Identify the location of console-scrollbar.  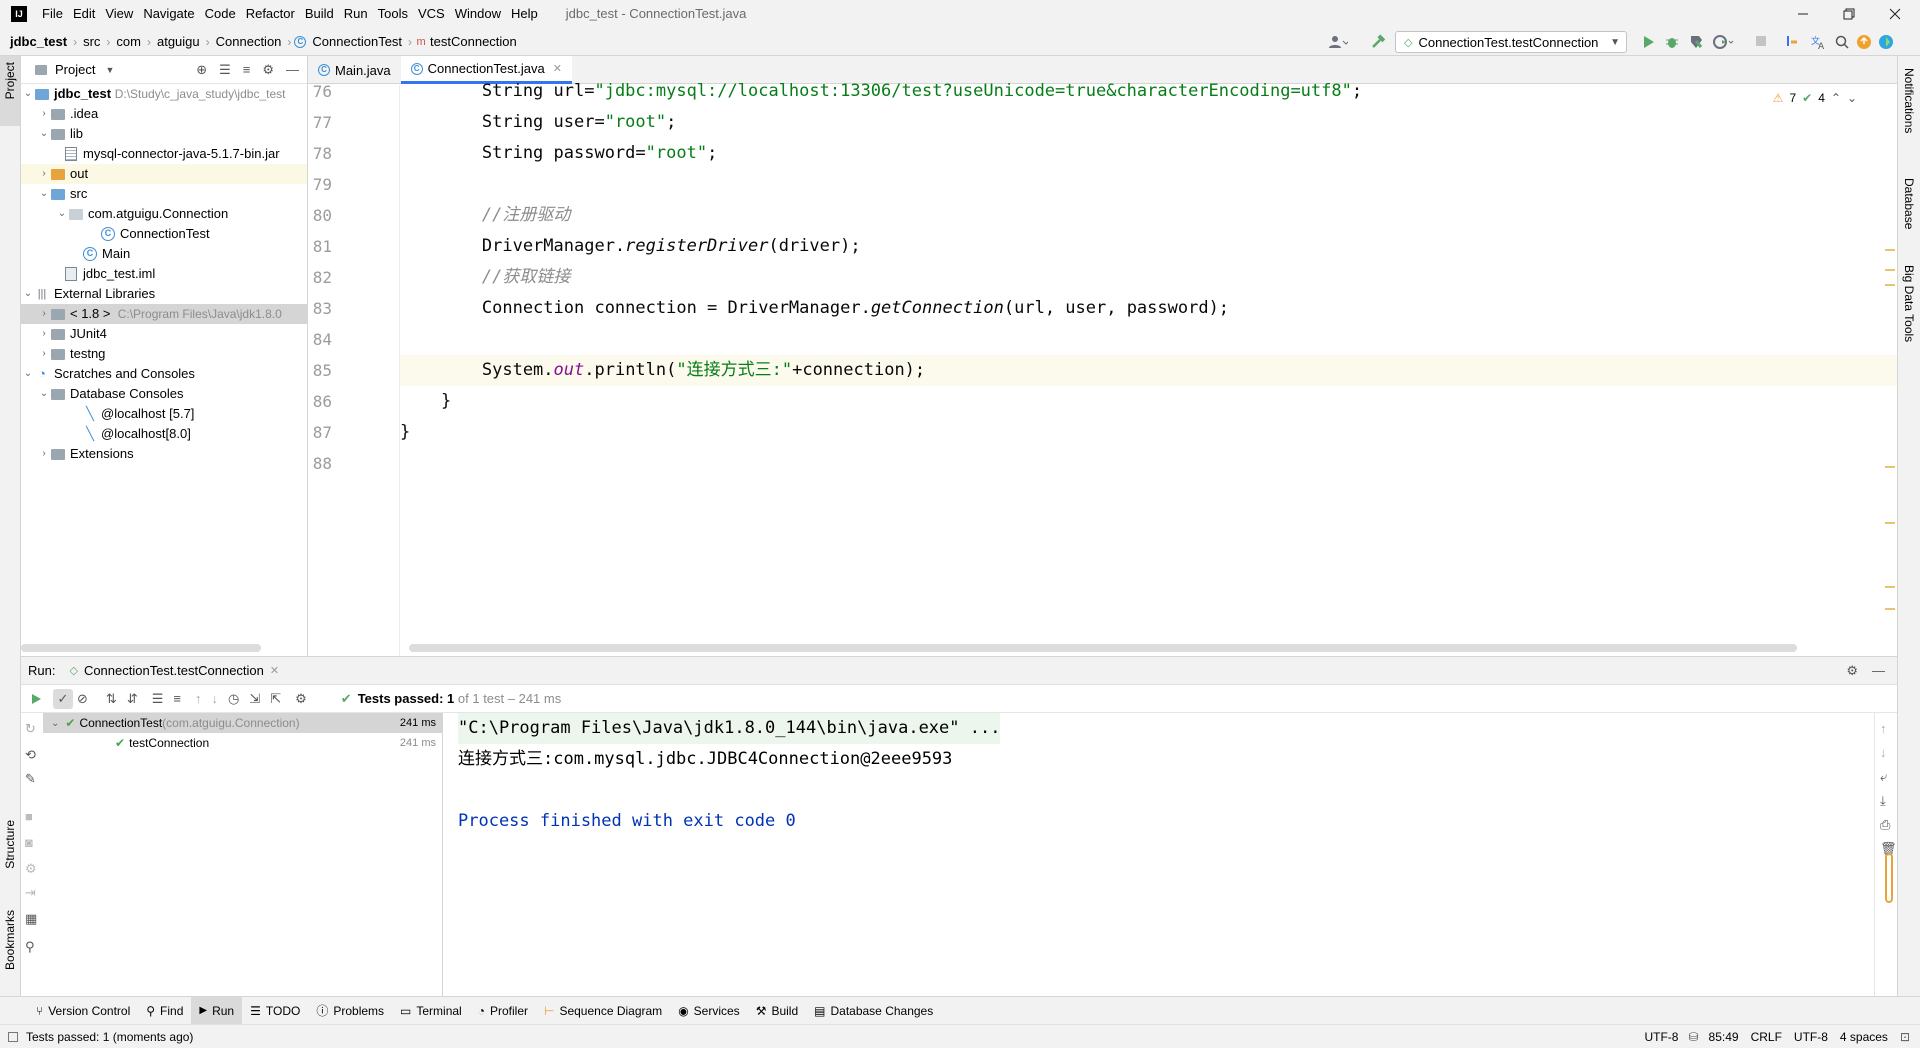
(1889, 878).